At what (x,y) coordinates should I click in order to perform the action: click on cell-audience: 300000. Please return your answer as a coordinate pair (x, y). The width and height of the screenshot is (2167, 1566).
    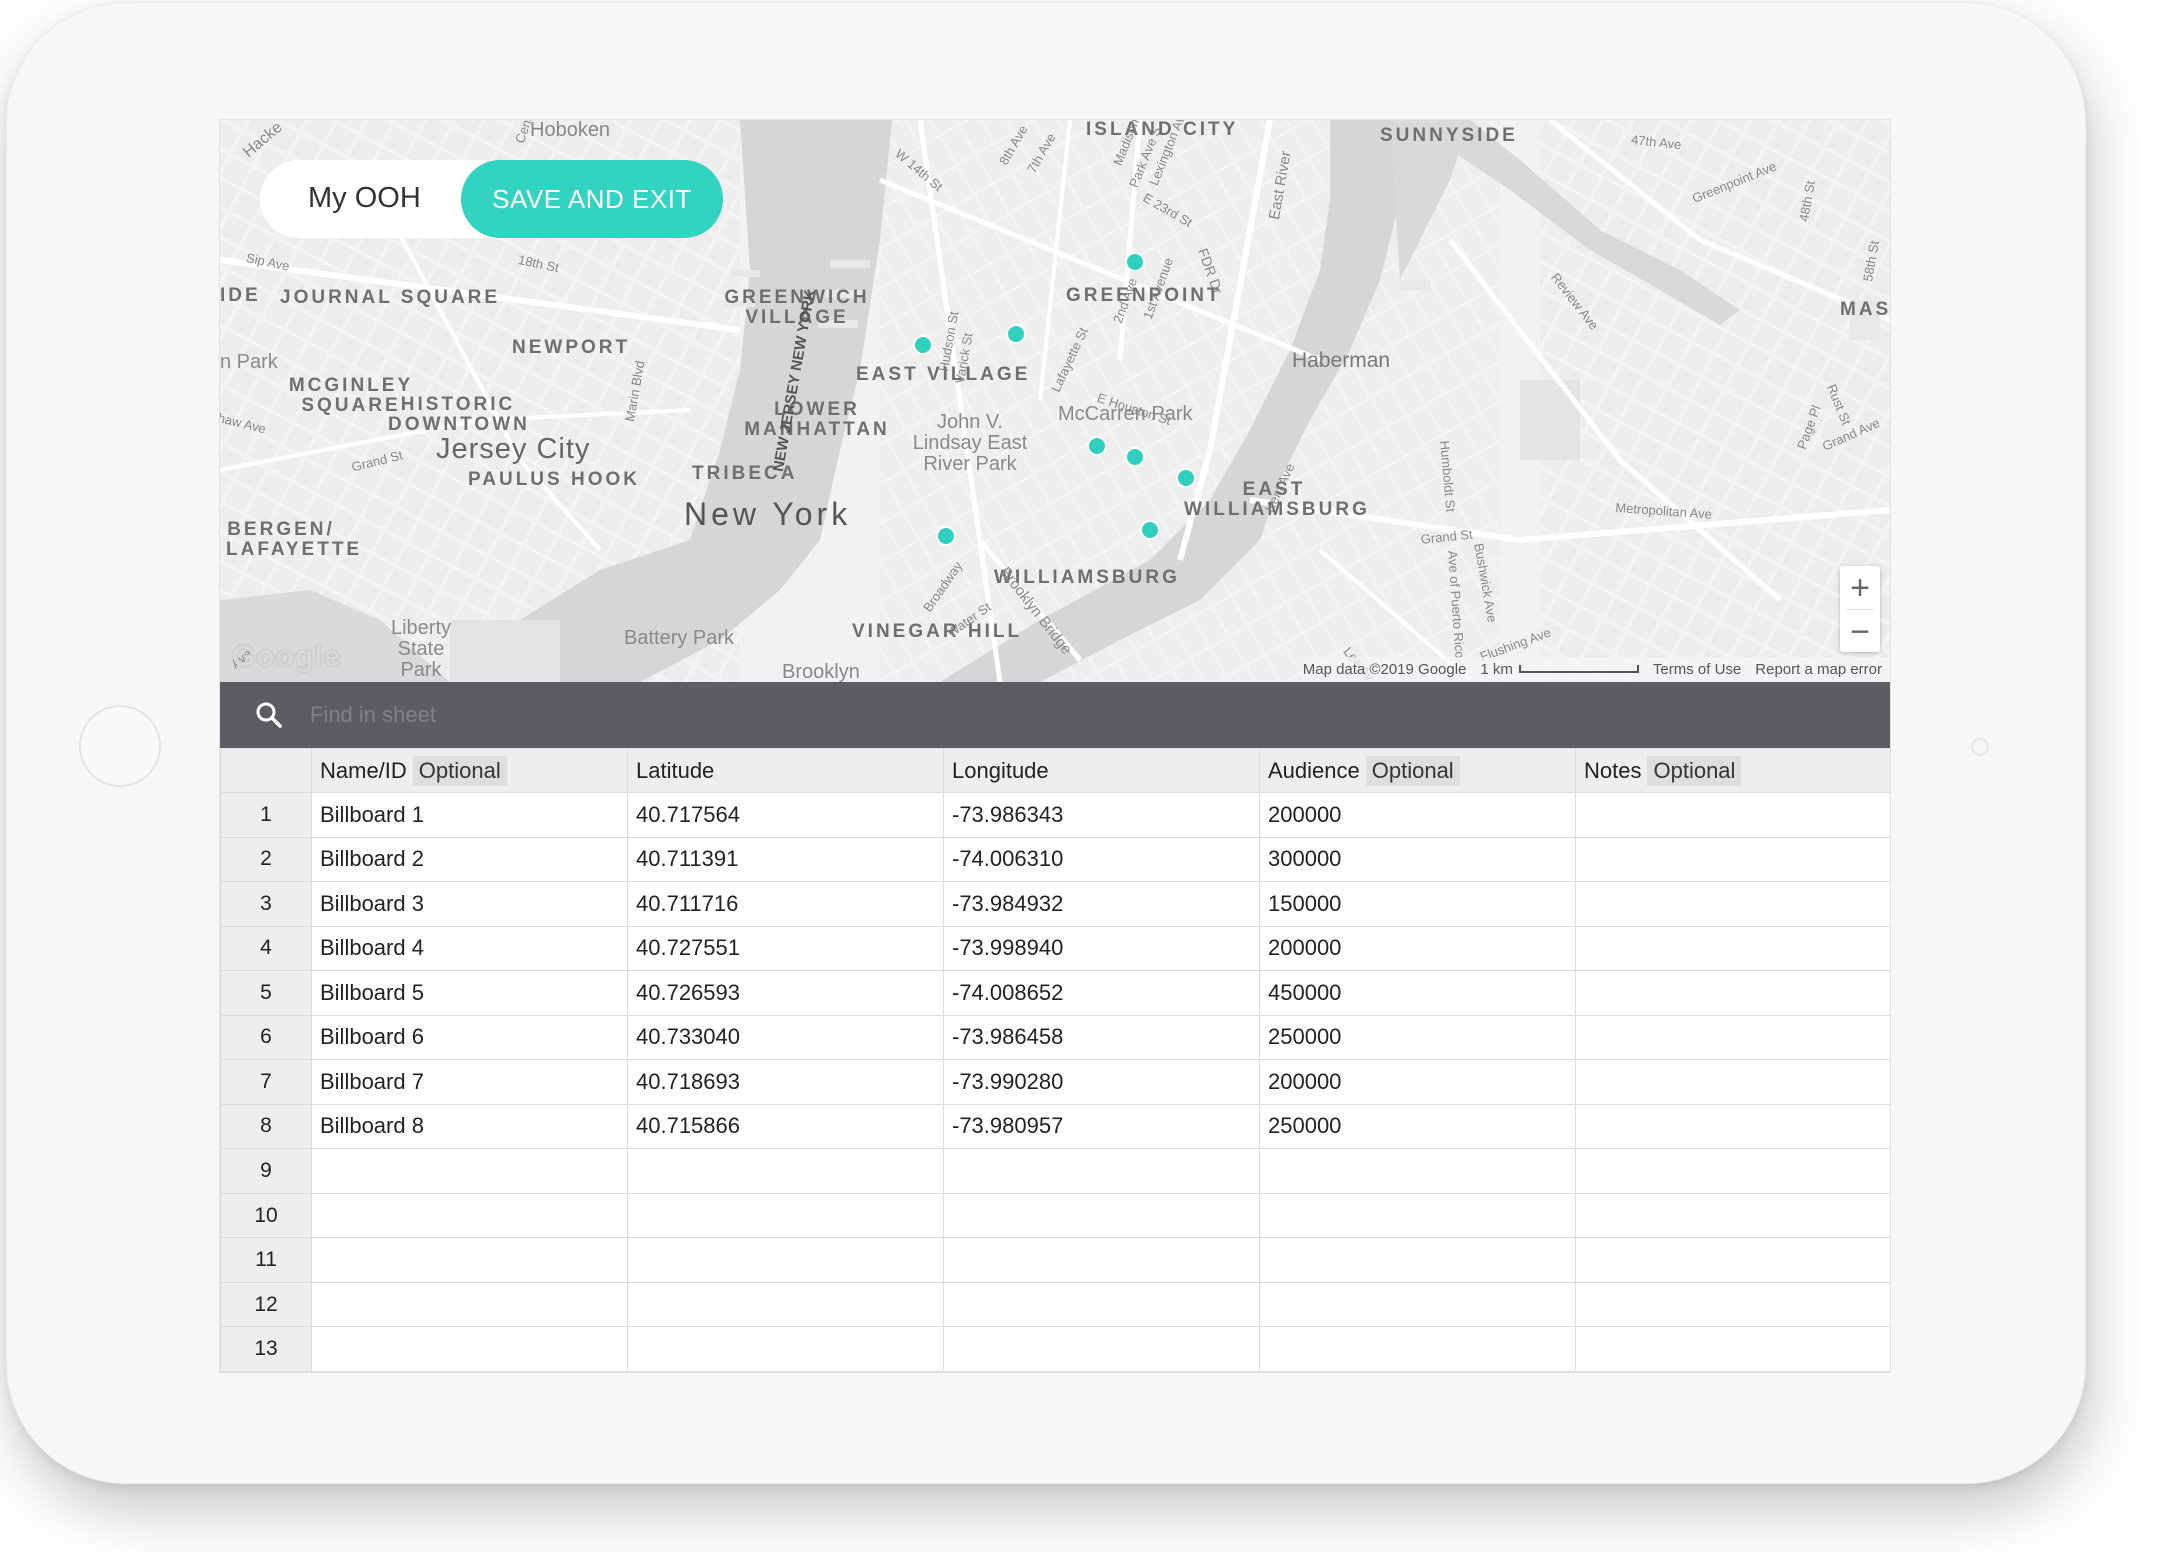
    Looking at the image, I should click on (1417, 859).